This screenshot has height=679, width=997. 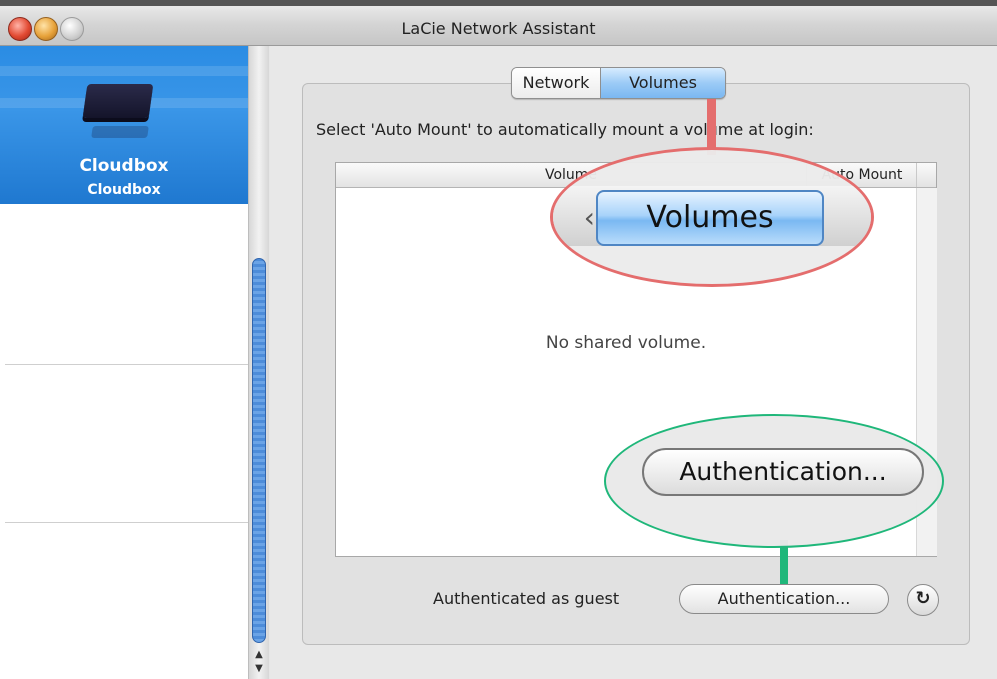 What do you see at coordinates (926, 175) in the screenshot?
I see `header-corner` at bounding box center [926, 175].